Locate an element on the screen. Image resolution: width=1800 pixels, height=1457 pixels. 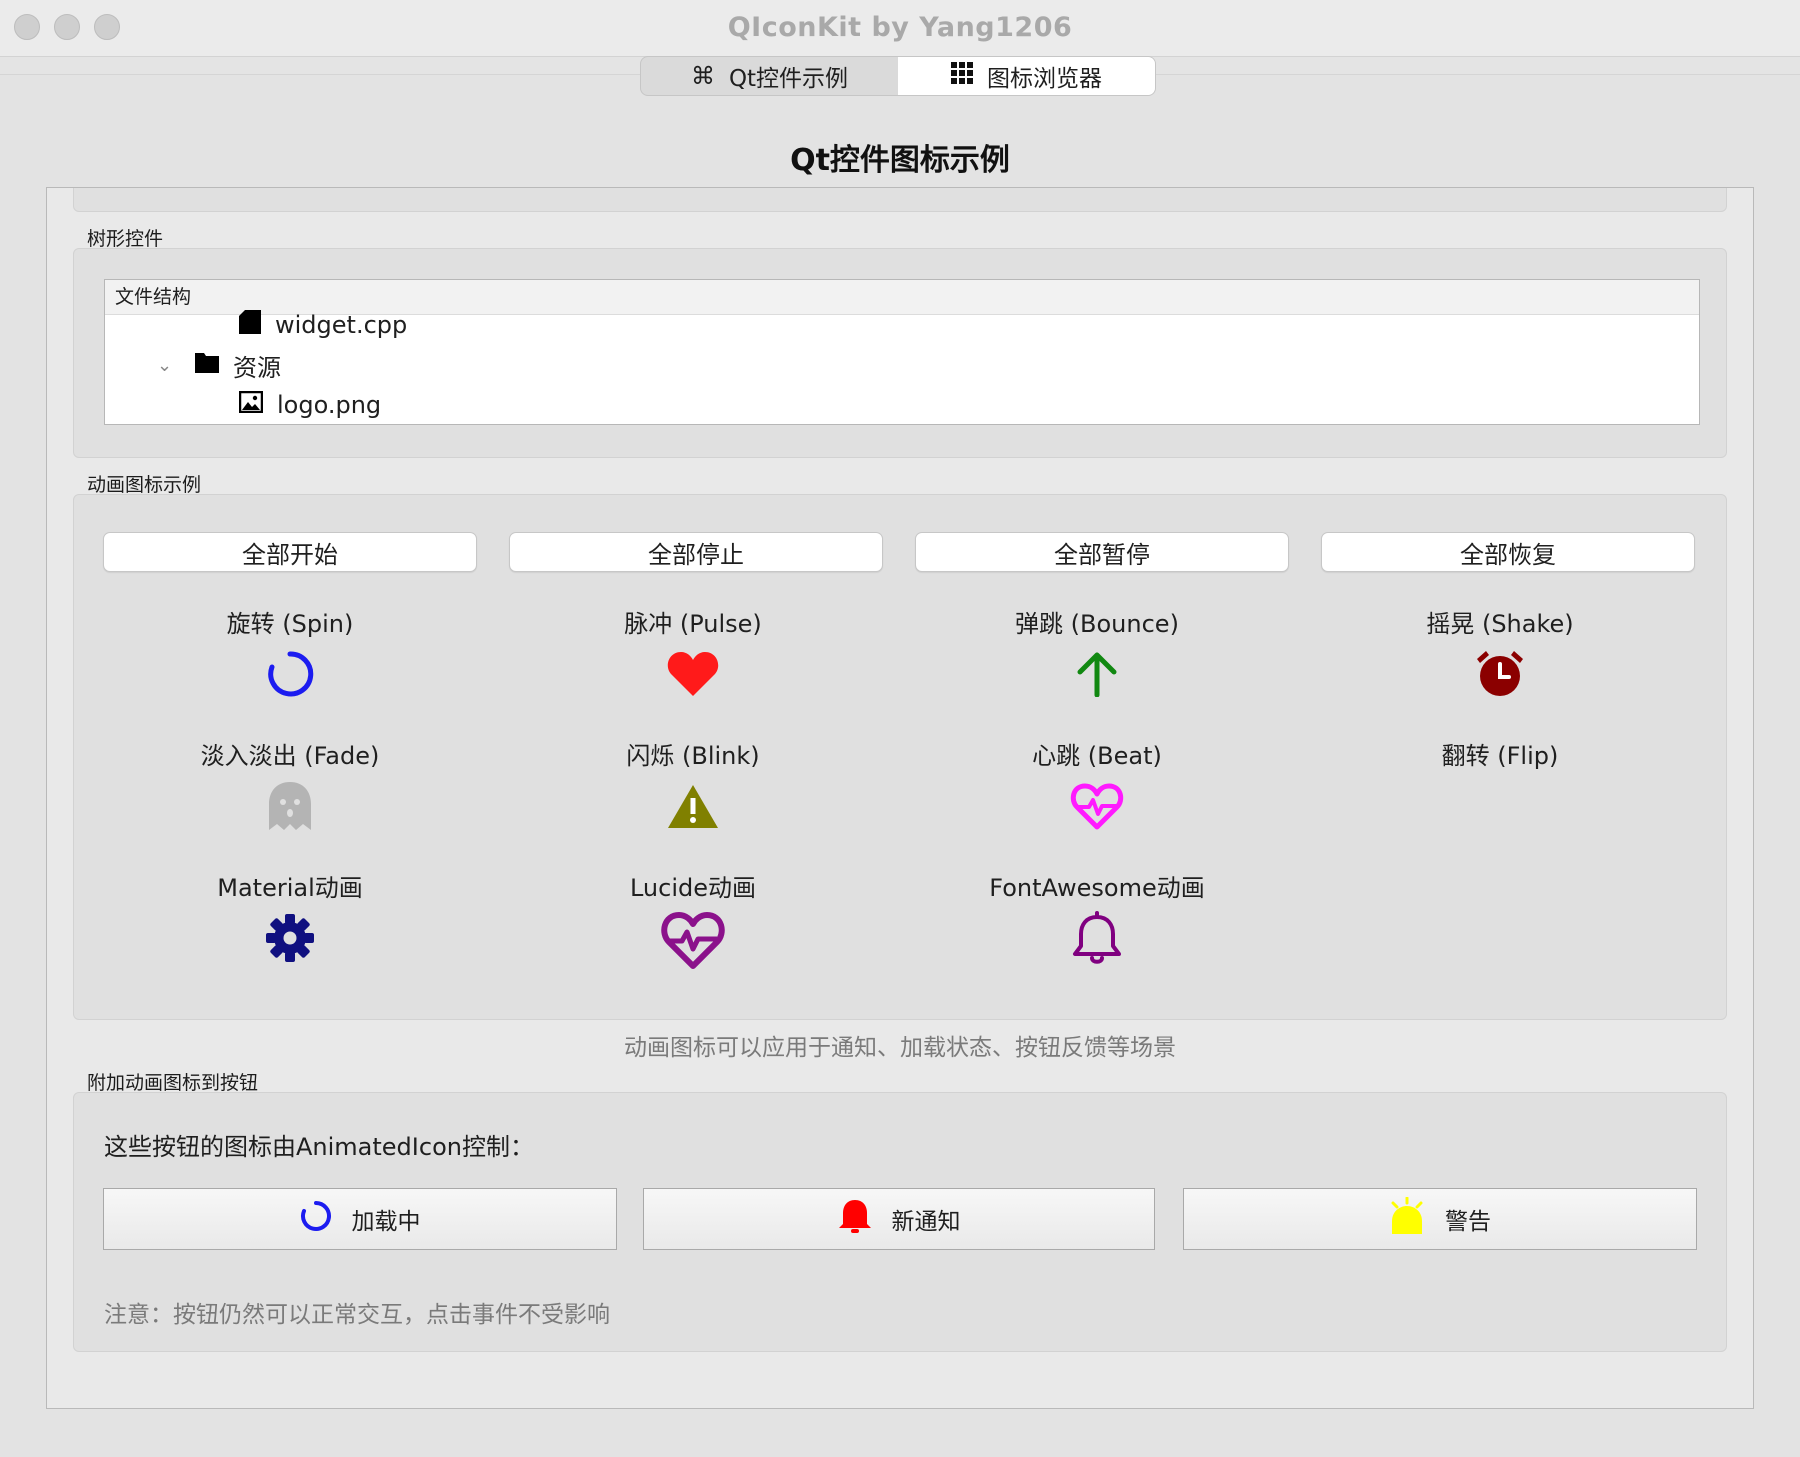
heart-icon is located at coordinates (693, 674).